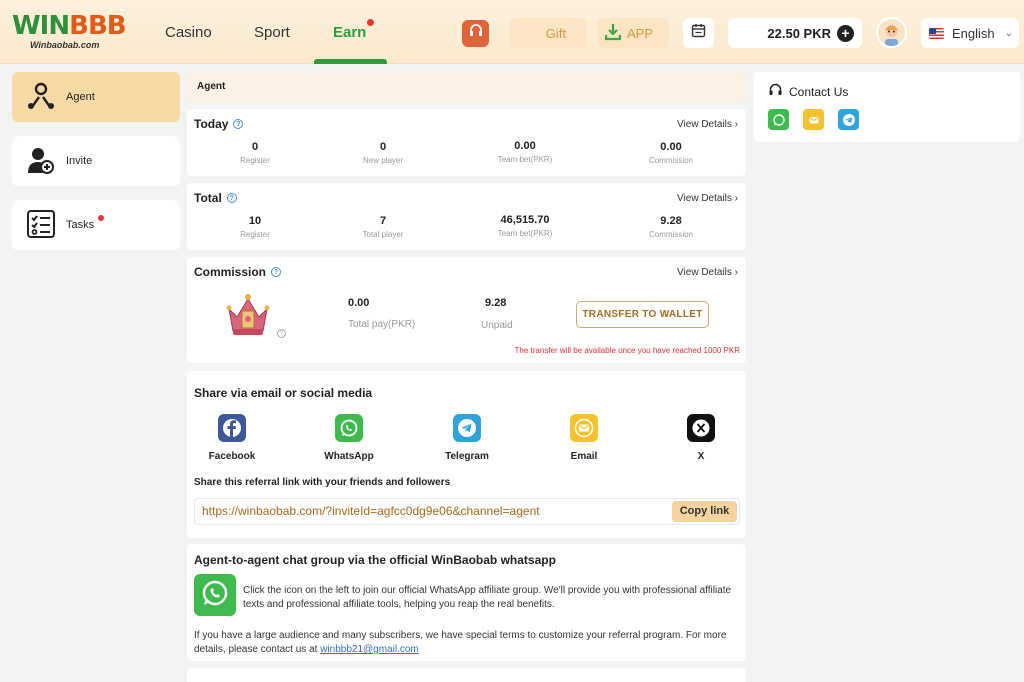 Image resolution: width=1024 pixels, height=682 pixels. What do you see at coordinates (96, 225) in the screenshot?
I see `sidebar-item-tasks: Tasks` at bounding box center [96, 225].